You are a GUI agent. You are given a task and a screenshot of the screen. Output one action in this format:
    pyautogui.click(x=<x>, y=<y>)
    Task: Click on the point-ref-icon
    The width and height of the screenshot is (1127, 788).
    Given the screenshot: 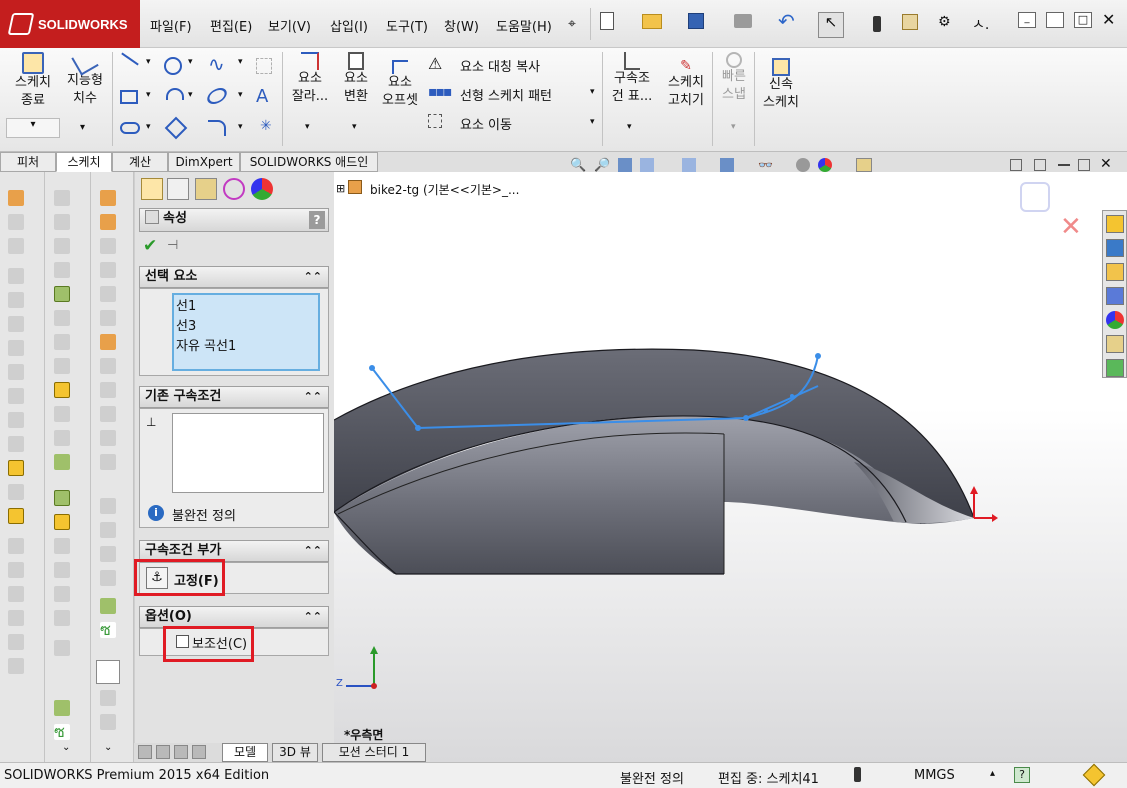 What is the action you would take?
    pyautogui.click(x=62, y=570)
    